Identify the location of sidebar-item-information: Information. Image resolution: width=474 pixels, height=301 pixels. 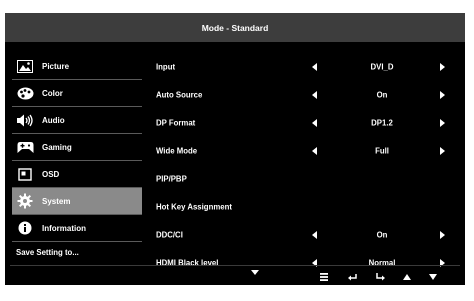
(77, 228).